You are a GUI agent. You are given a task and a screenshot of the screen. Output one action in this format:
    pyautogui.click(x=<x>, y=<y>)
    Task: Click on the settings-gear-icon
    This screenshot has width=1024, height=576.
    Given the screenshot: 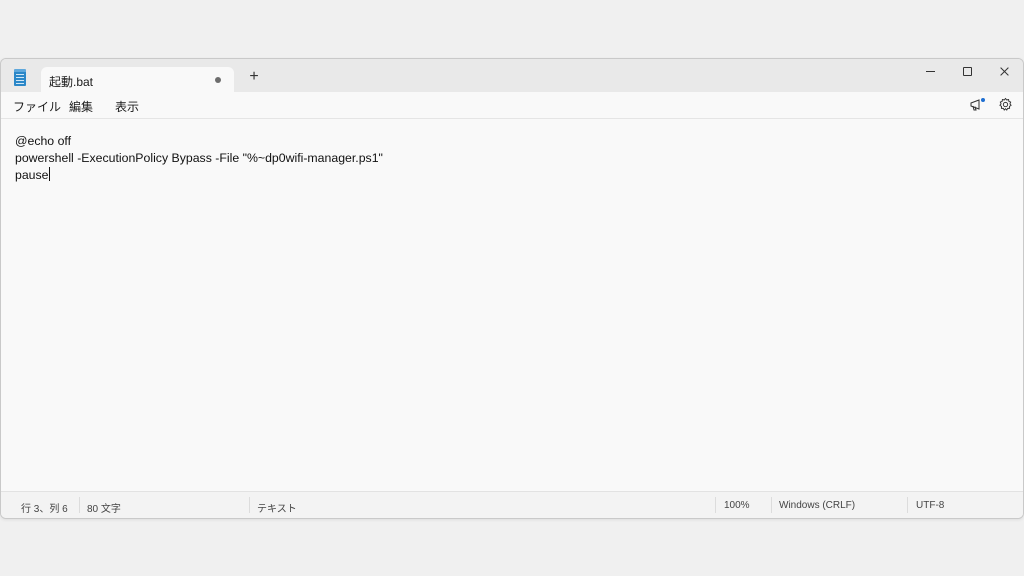 What is the action you would take?
    pyautogui.click(x=1005, y=104)
    